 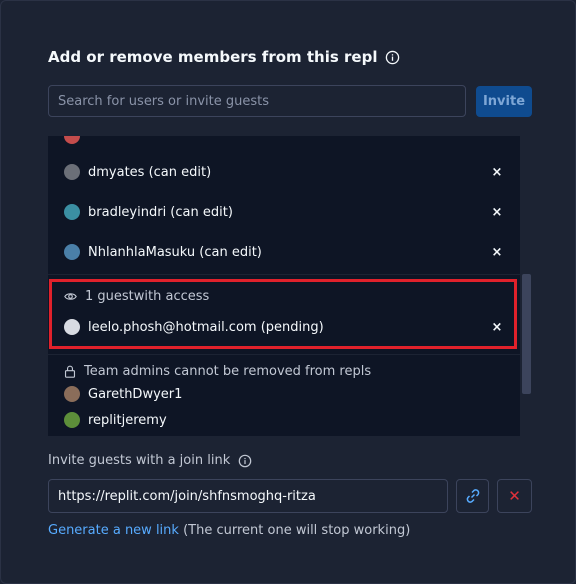 I want to click on copy-link-button, so click(x=472, y=496).